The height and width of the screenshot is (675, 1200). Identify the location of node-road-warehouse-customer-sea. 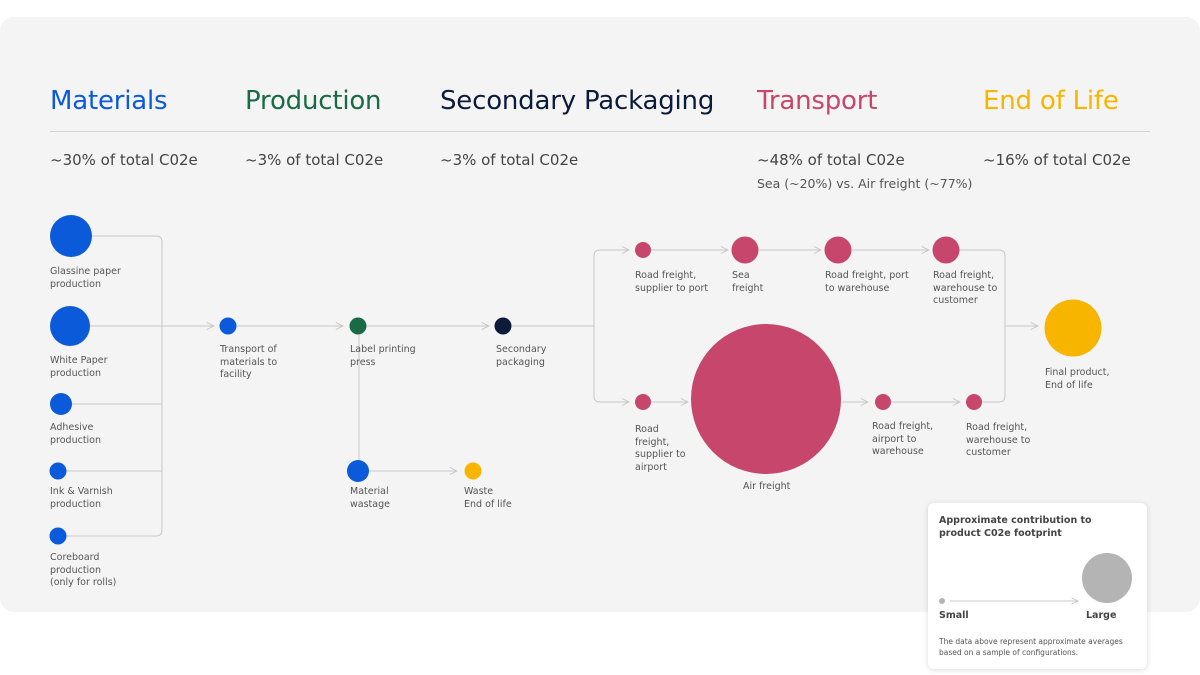
(946, 250).